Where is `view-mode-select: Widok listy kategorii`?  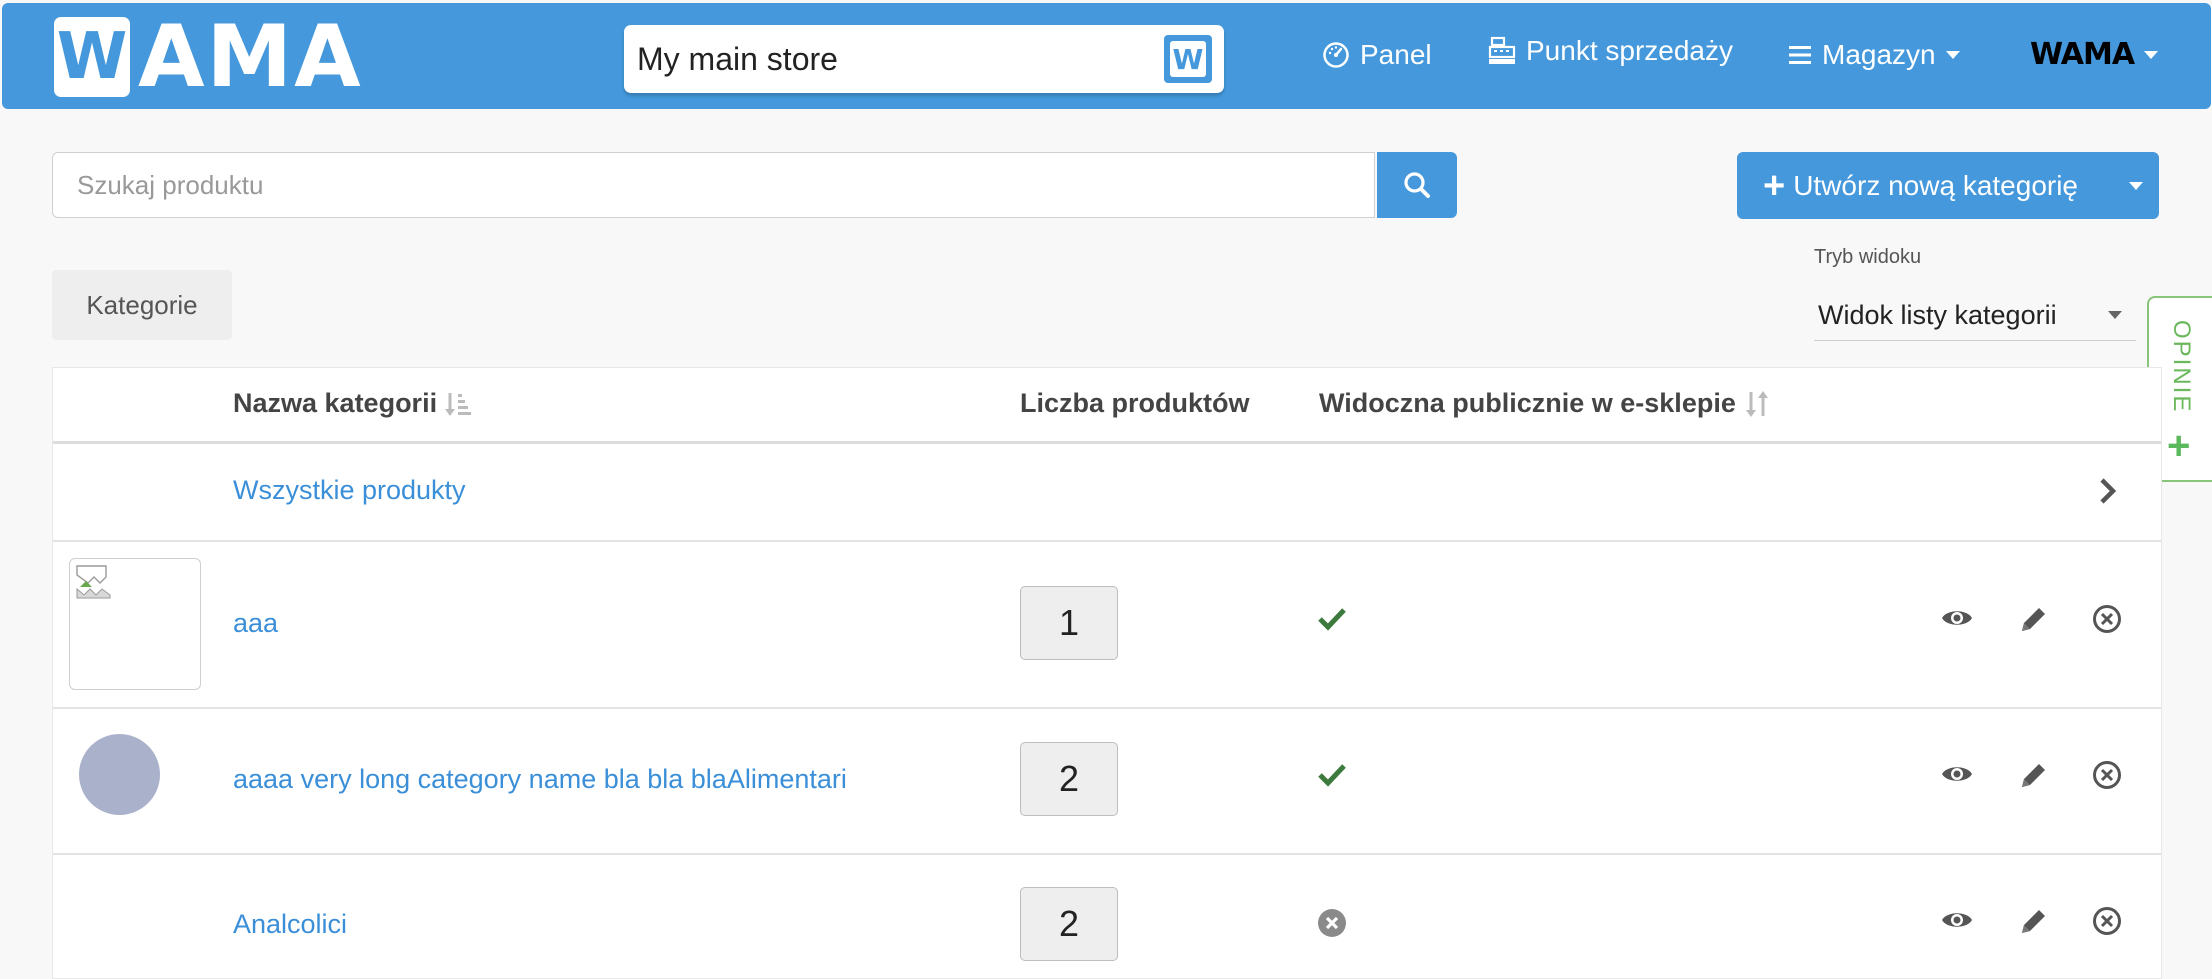 view-mode-select: Widok listy kategorii is located at coordinates (1975, 315).